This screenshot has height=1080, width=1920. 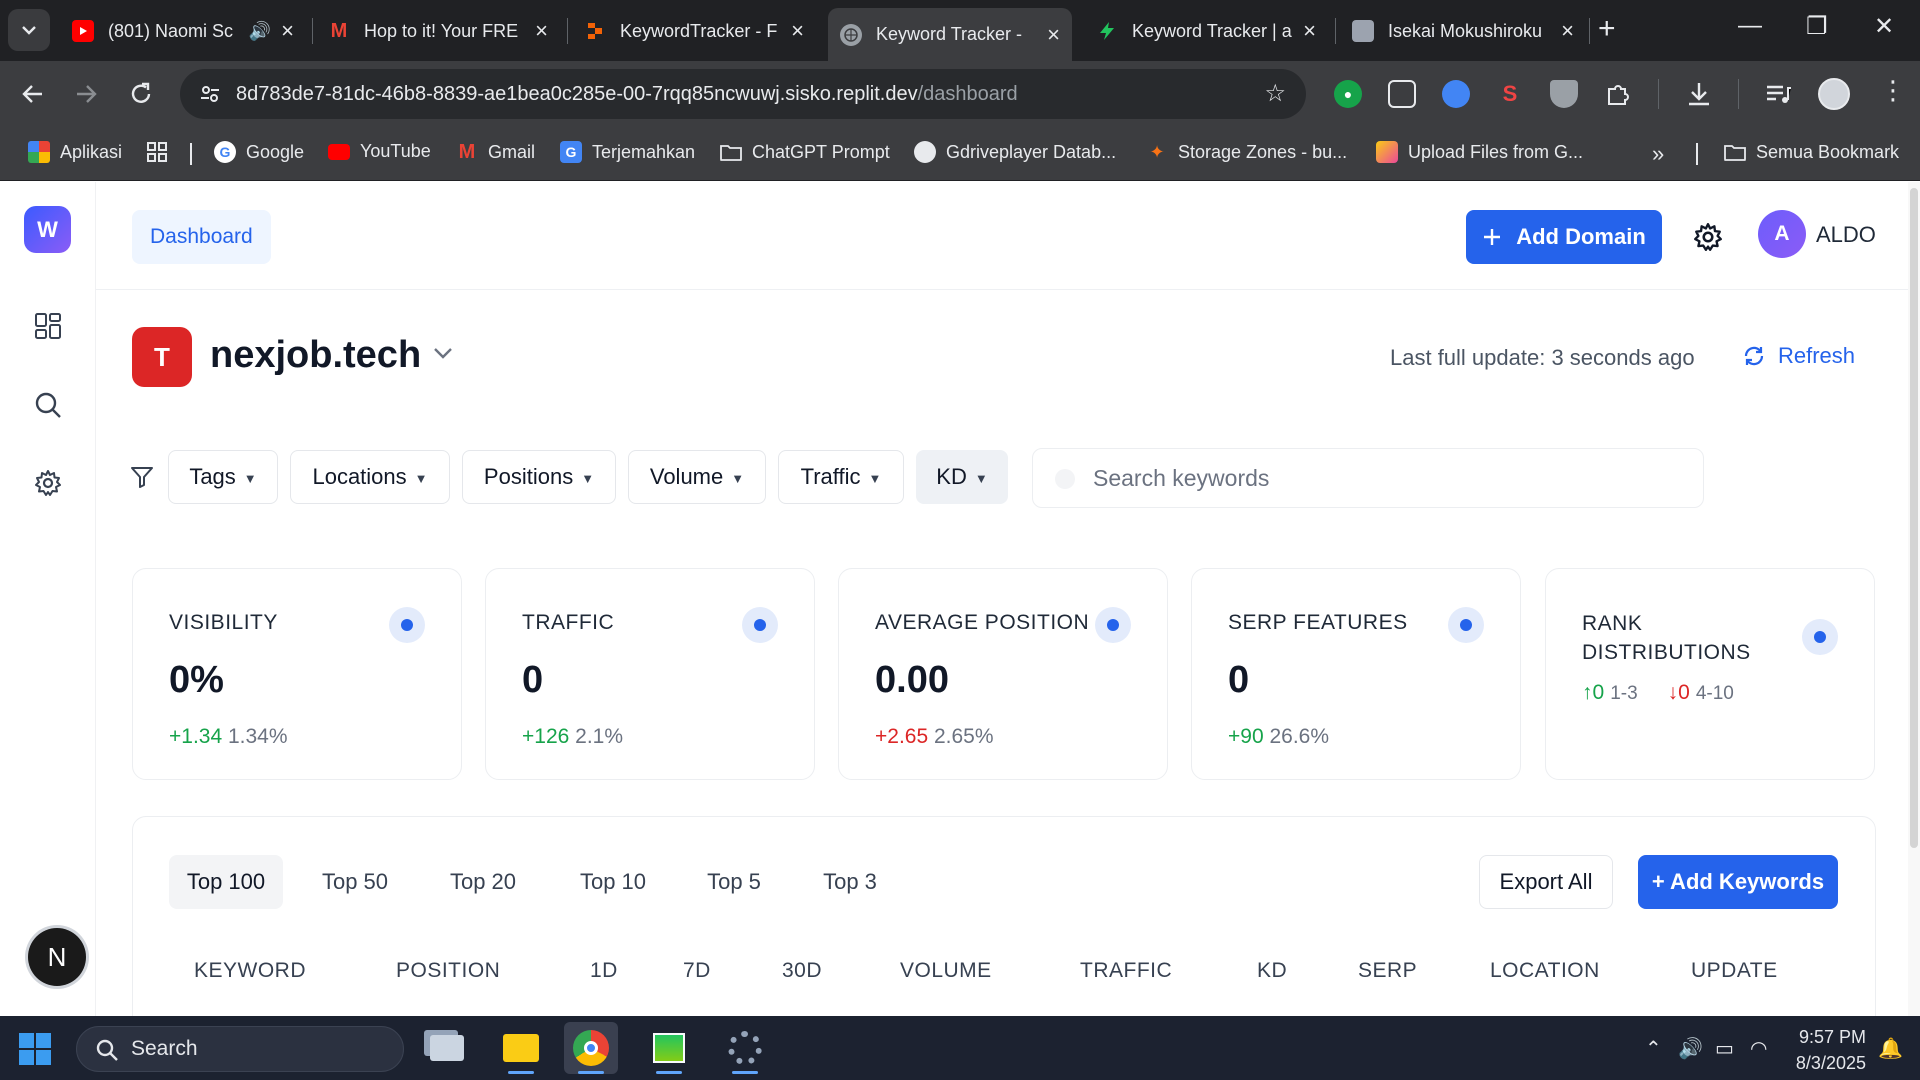 I want to click on filter-kd: KD ▼, so click(x=962, y=477).